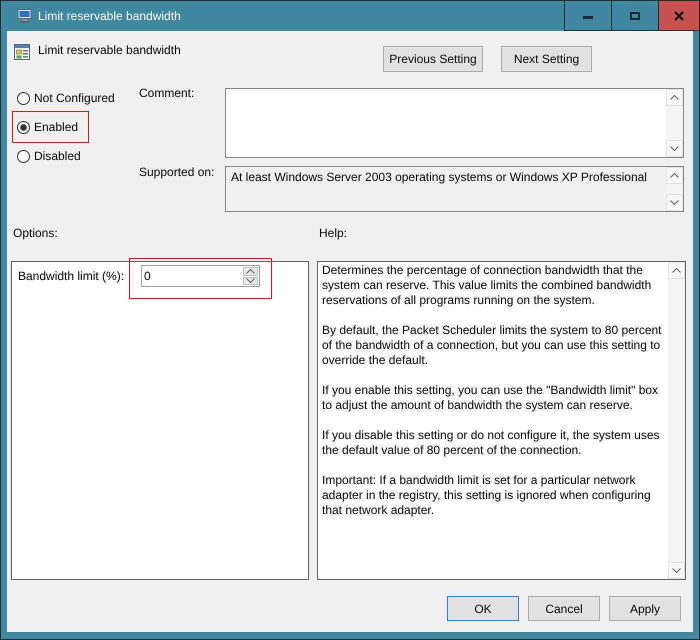 This screenshot has width=700, height=640. I want to click on nav-button: Next Setting, so click(546, 59).